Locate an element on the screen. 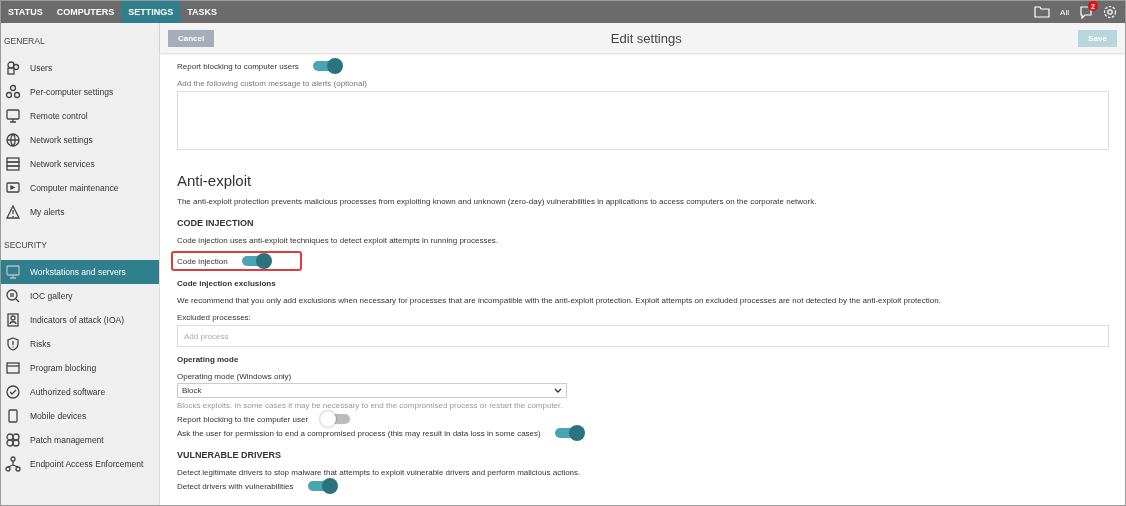 Image resolution: width=1126 pixels, height=506 pixels. nav-tab: STATUS is located at coordinates (25, 12).